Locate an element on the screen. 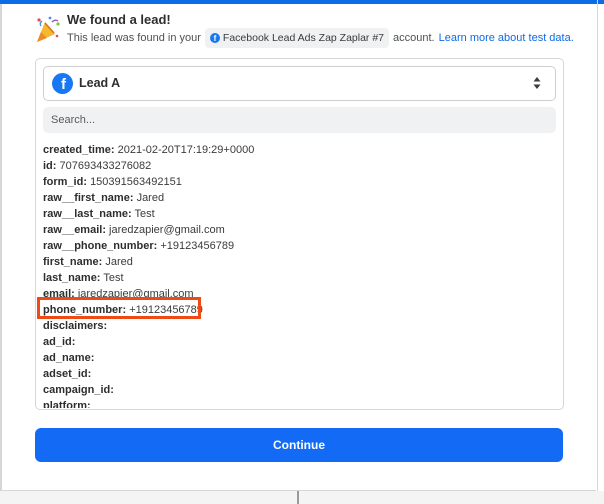 The width and height of the screenshot is (604, 504). field-row: first_name: Jared is located at coordinates (298, 262).